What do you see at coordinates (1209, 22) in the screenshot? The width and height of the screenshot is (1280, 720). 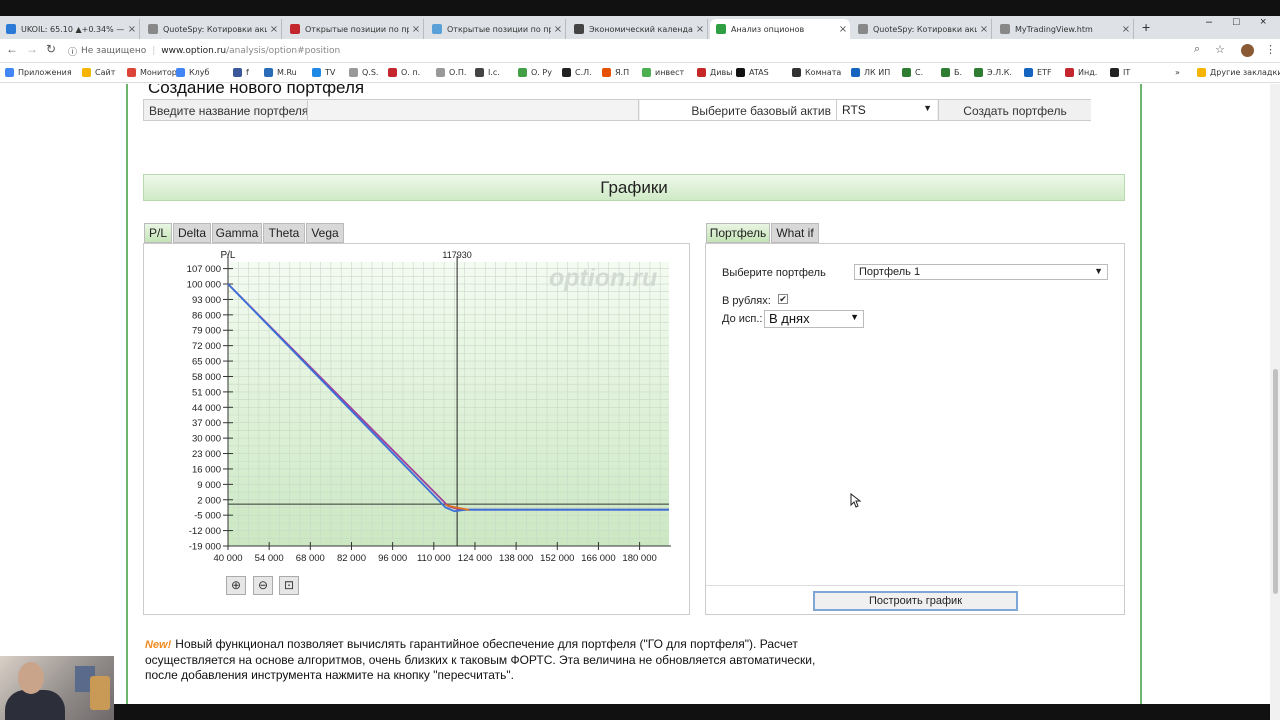 I see `minimize-icon: –` at bounding box center [1209, 22].